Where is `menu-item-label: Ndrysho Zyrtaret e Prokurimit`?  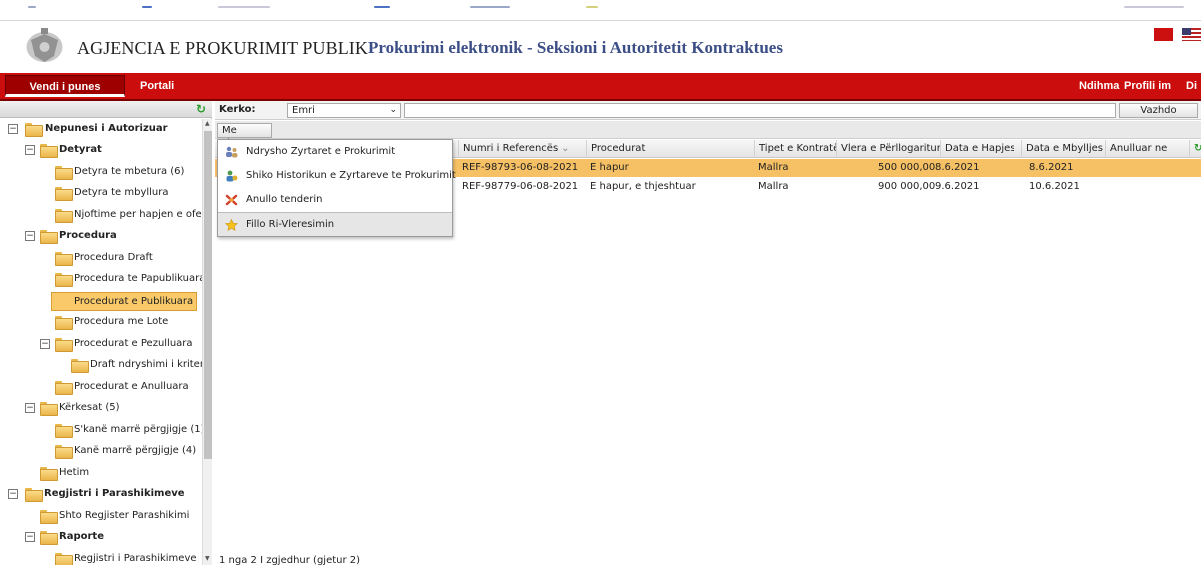 menu-item-label: Ndrysho Zyrtaret e Prokurimit is located at coordinates (321, 151).